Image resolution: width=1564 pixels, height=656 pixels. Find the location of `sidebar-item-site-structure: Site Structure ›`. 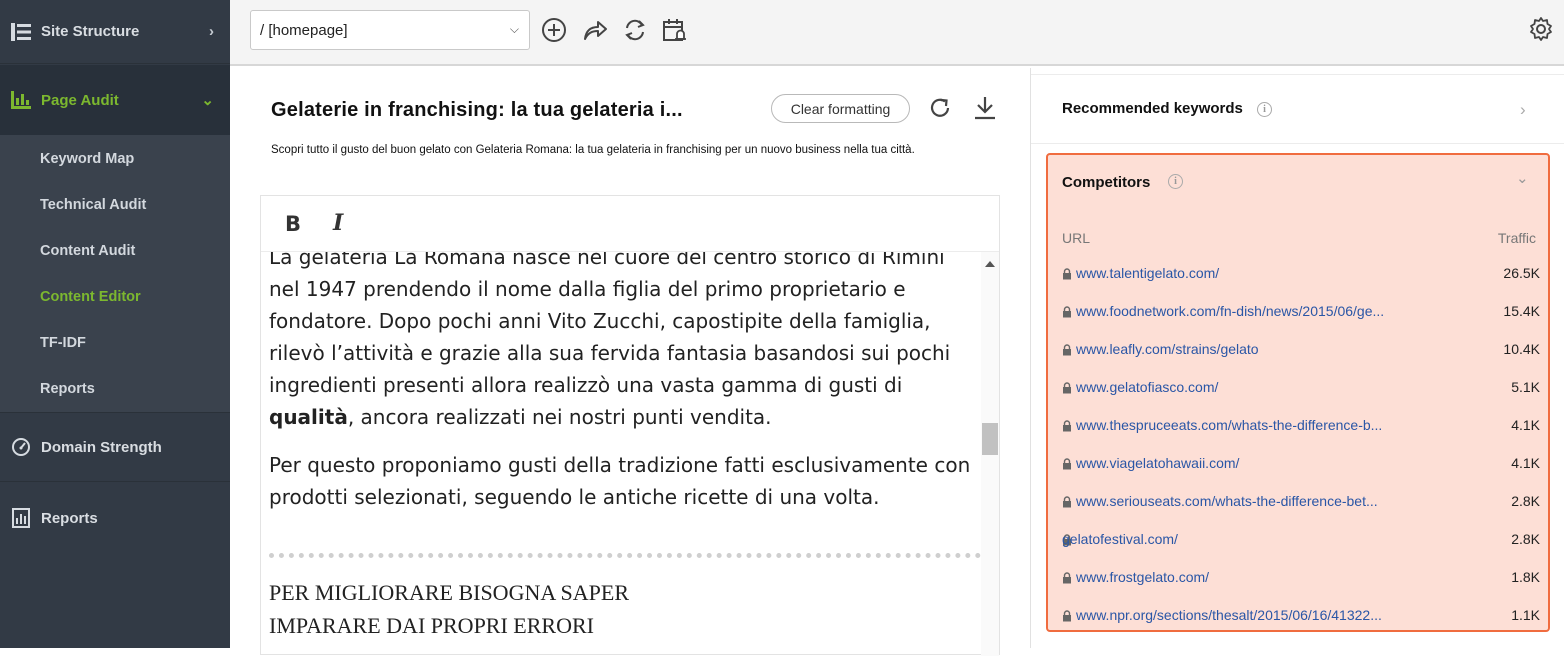

sidebar-item-site-structure: Site Structure › is located at coordinates (115, 32).